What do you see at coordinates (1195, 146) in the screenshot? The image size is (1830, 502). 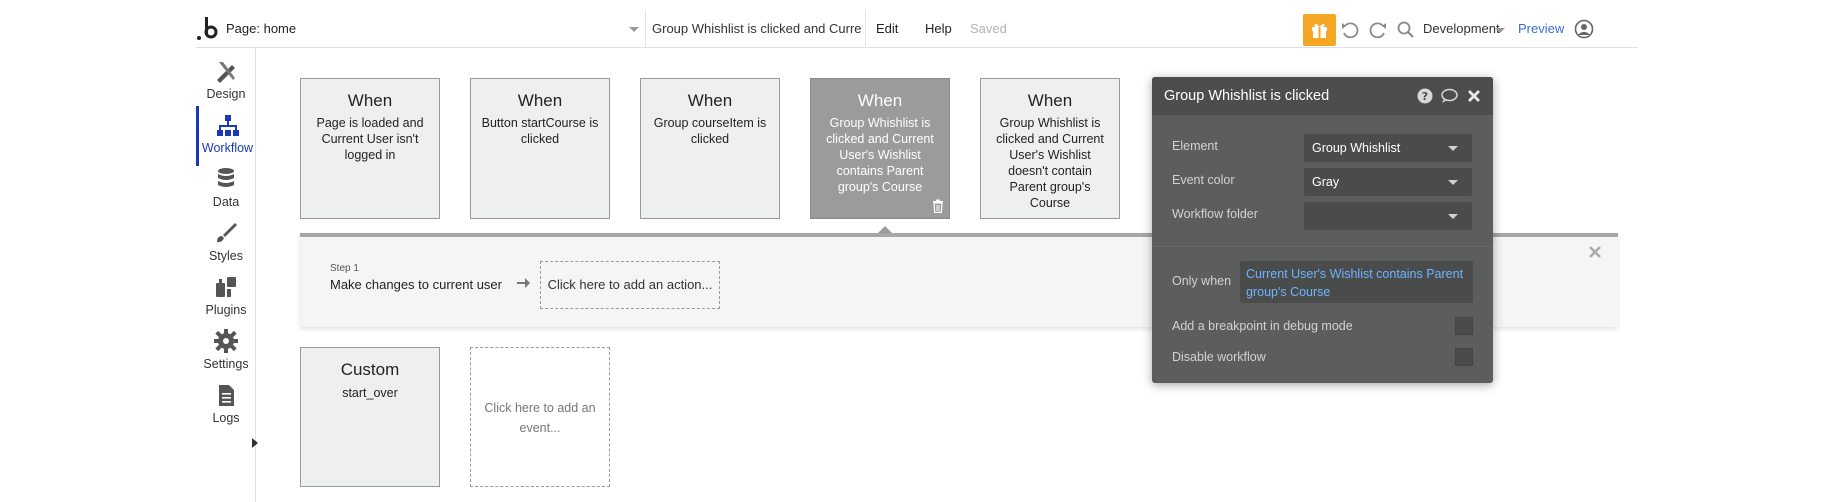 I see `element-label: Element` at bounding box center [1195, 146].